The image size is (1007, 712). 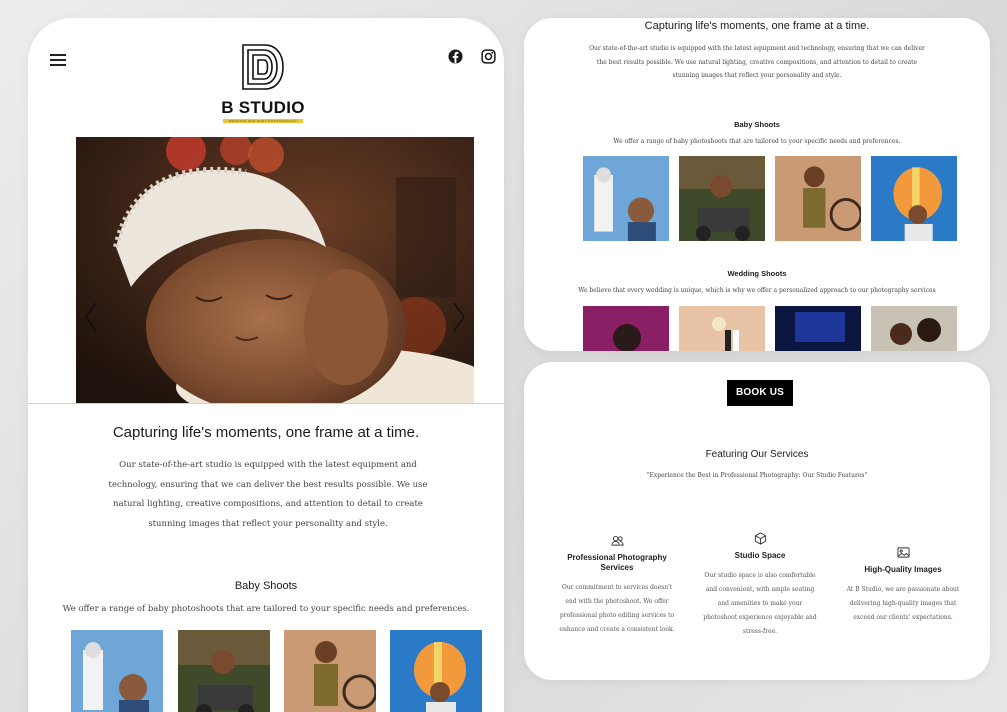 What do you see at coordinates (760, 555) in the screenshot?
I see `service-title: Studio Space` at bounding box center [760, 555].